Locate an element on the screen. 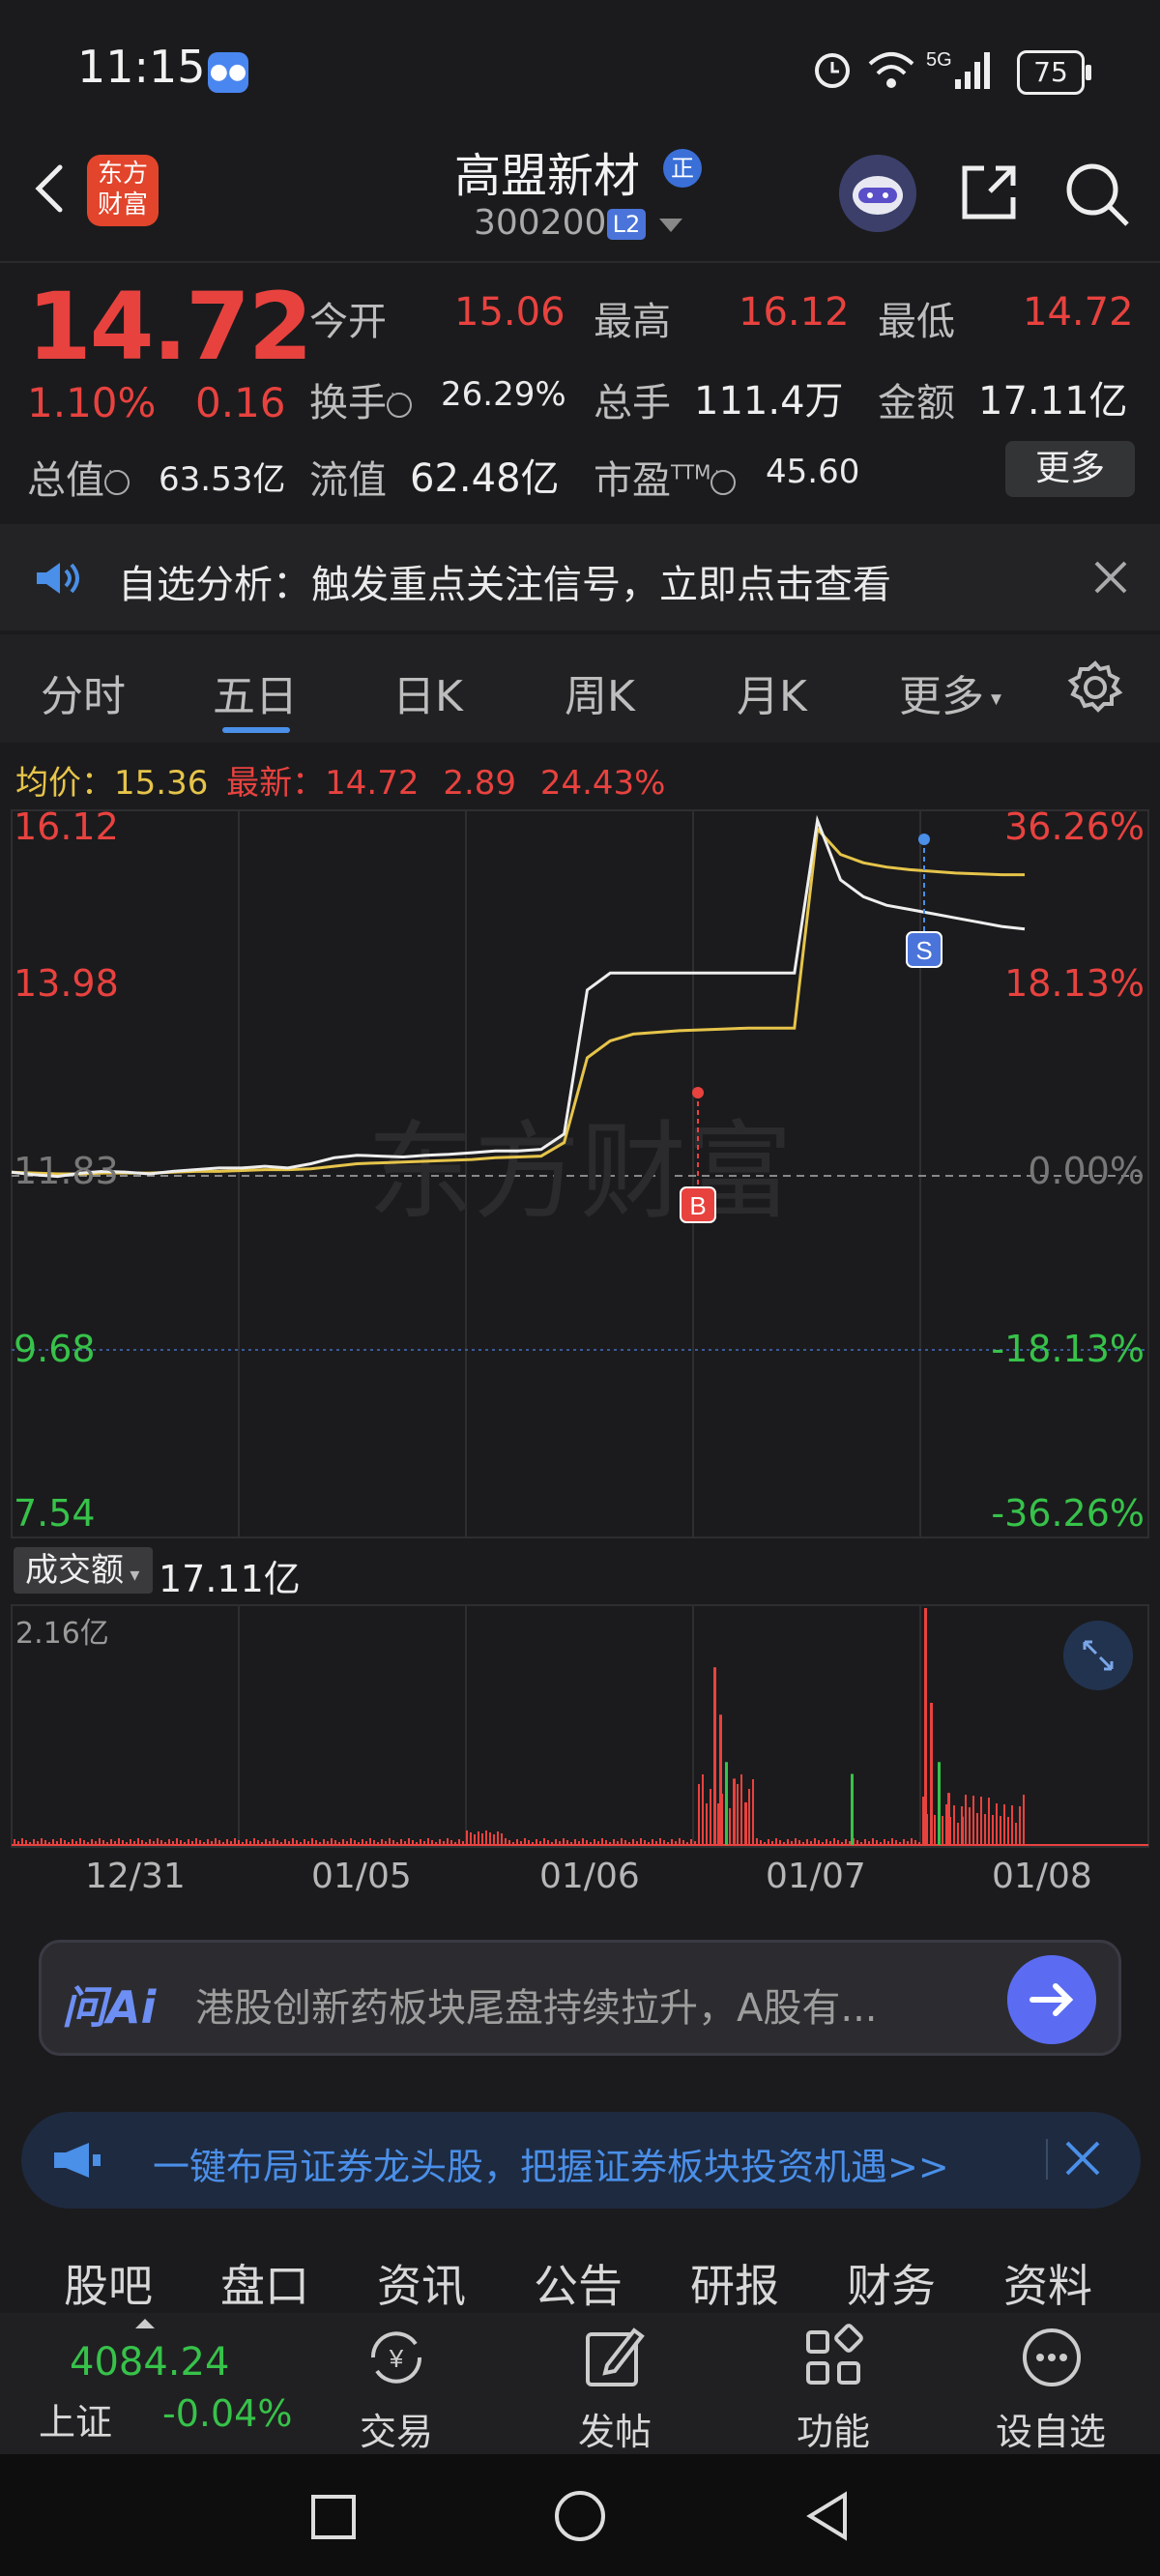 This screenshot has height=2576, width=1160. tab-profile: 资料 is located at coordinates (1048, 2283).